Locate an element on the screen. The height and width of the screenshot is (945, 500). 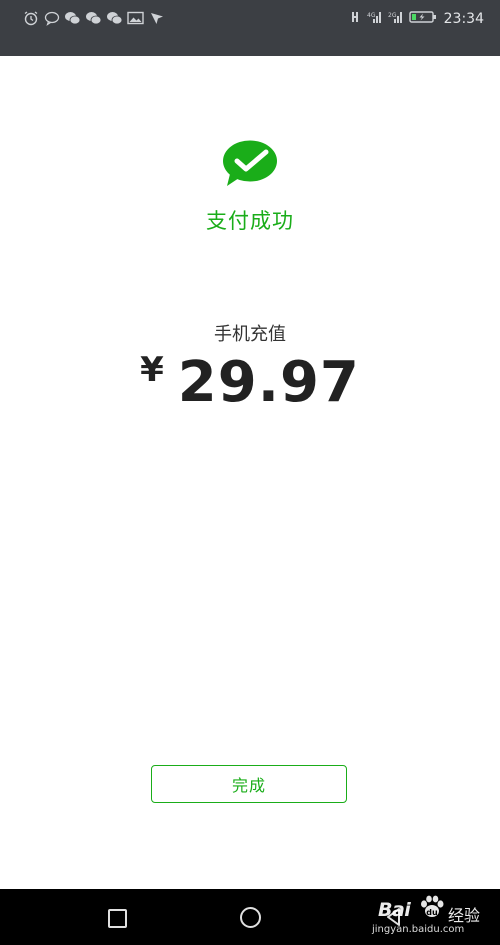
payment-amount: ¥29.97 is located at coordinates (250, 382).